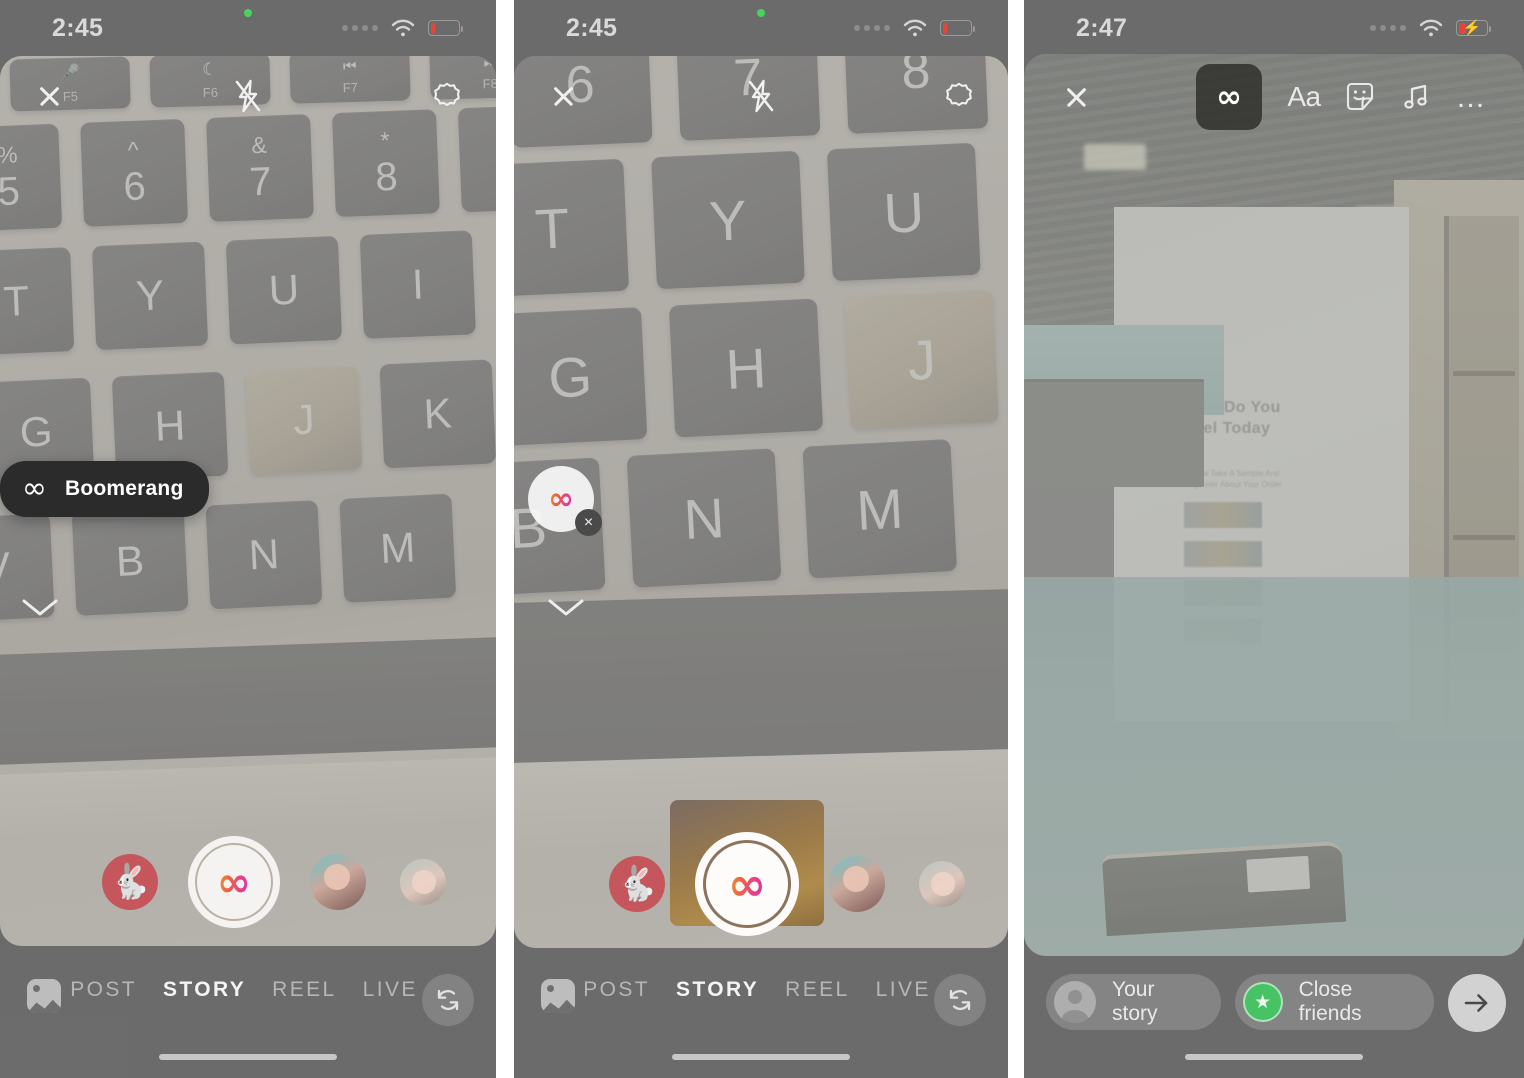  I want to click on boomerang-tool-button: ∞, so click(1229, 97).